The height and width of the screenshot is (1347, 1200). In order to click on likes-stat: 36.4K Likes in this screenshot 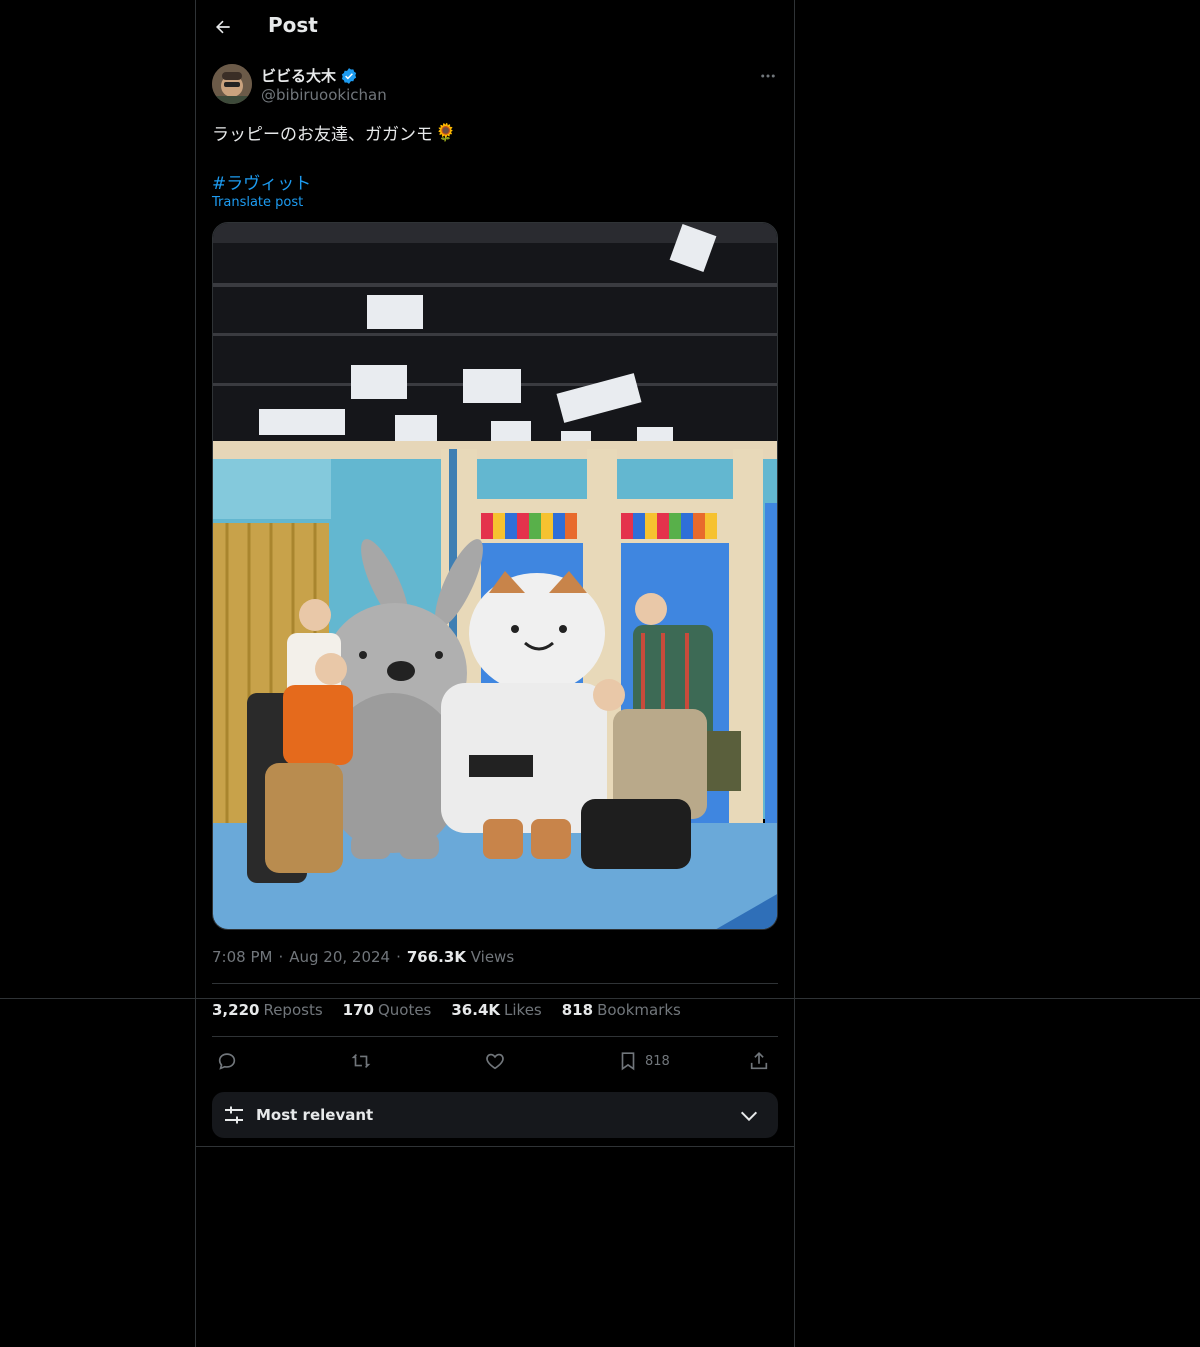, I will do `click(496, 1010)`.